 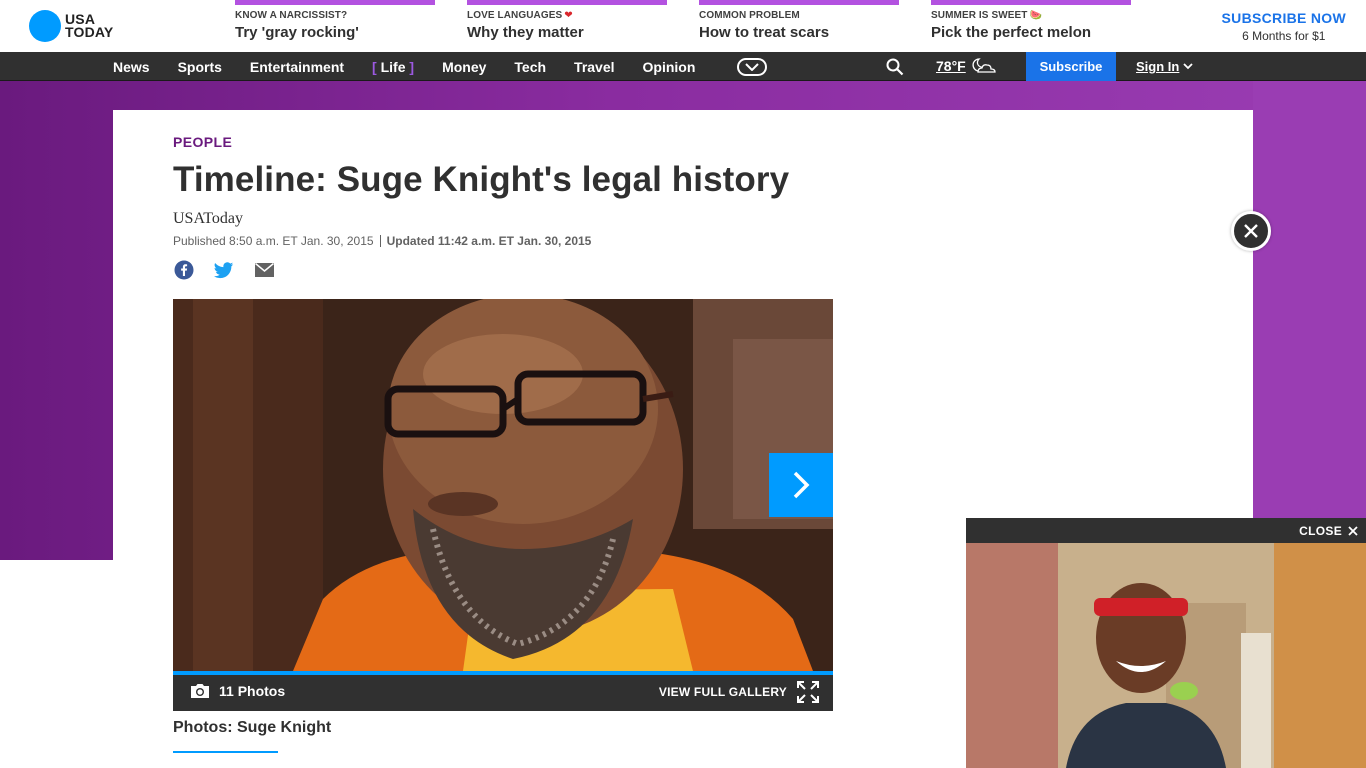 I want to click on search-icon, so click(x=895, y=67).